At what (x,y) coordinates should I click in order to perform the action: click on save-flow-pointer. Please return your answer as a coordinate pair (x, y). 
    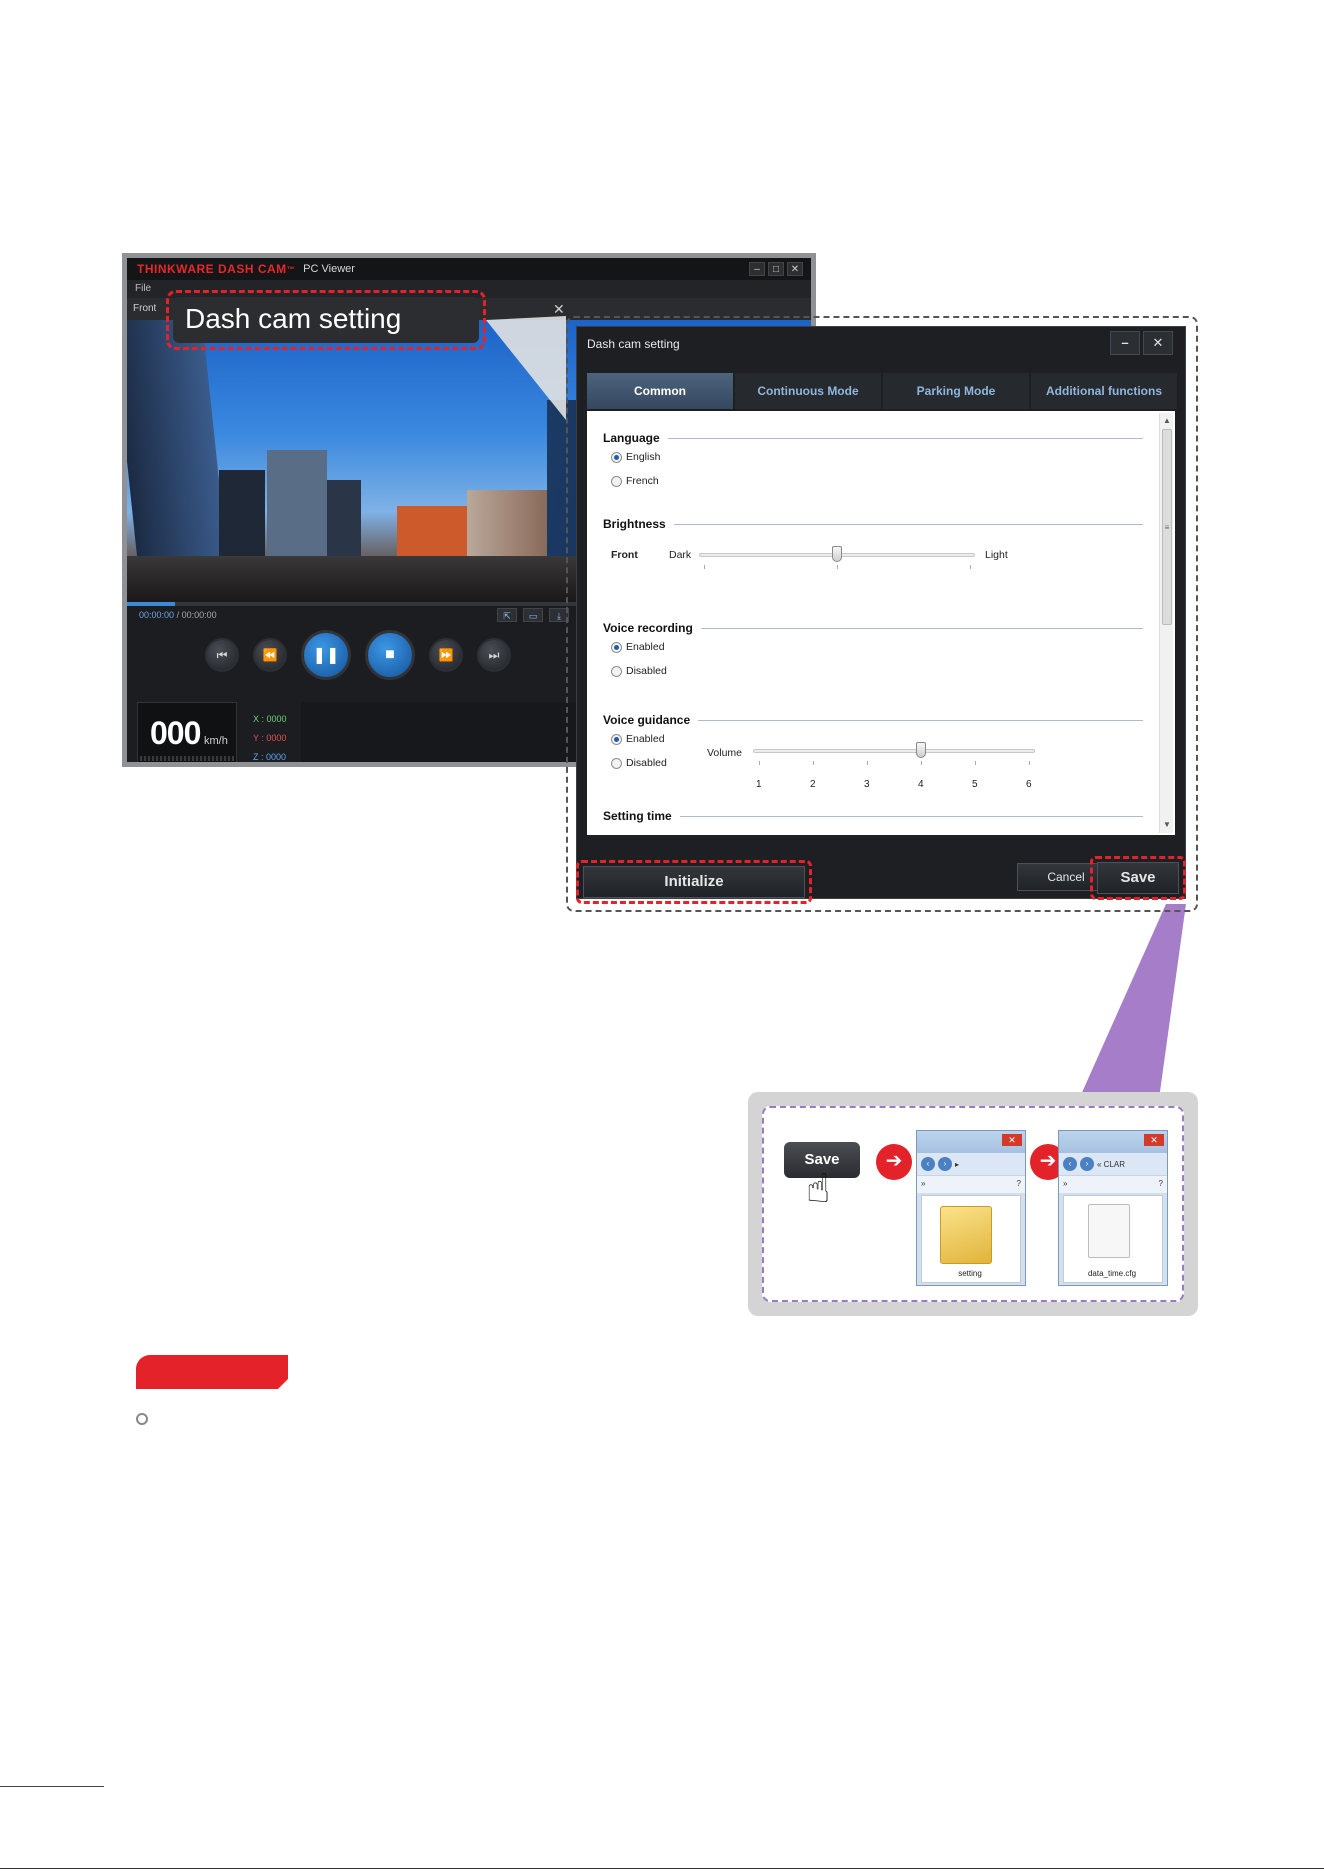
    Looking at the image, I should click on (1131, 1005).